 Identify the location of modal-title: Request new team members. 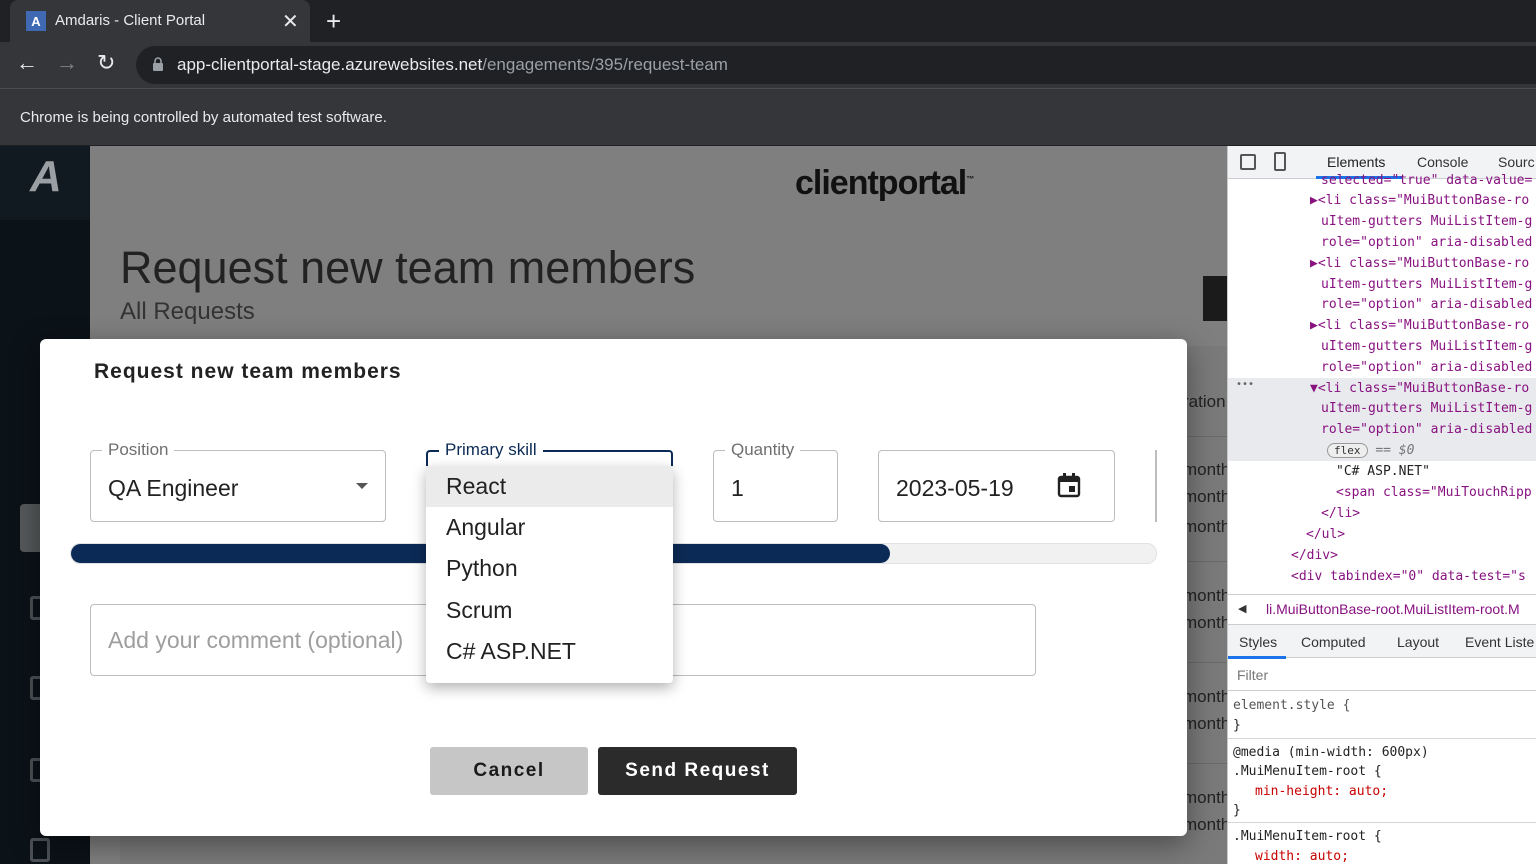
(248, 371).